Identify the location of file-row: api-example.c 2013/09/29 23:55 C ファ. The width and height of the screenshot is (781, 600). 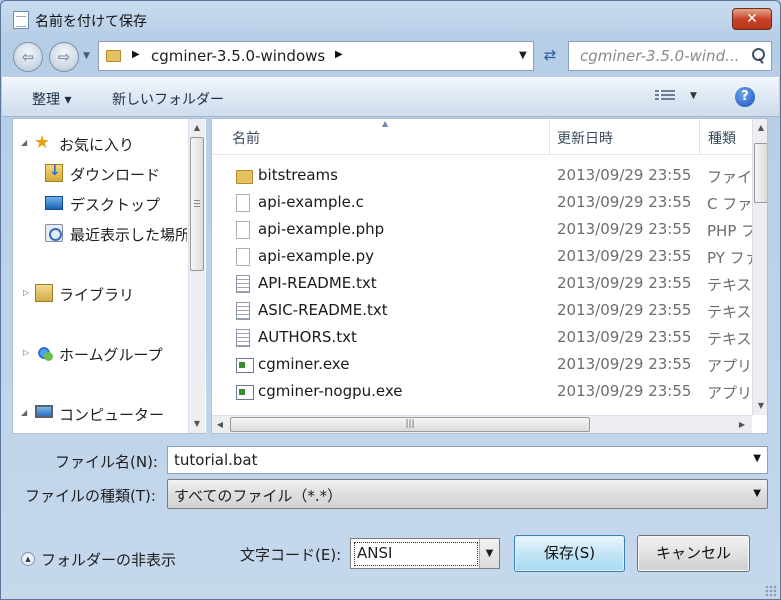
(482, 203).